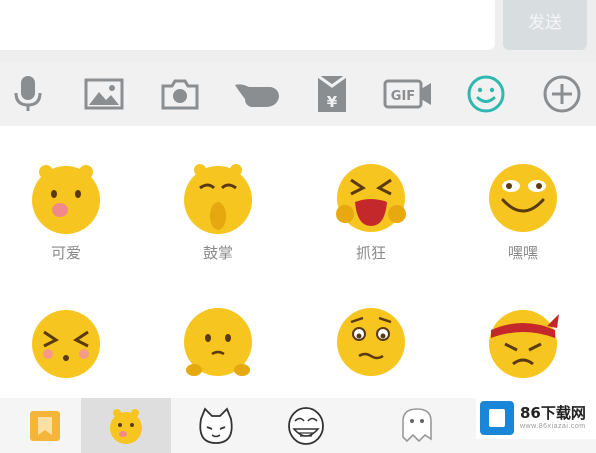 This screenshot has width=596, height=453. I want to click on emoji-crazy: 抓狂, so click(371, 211).